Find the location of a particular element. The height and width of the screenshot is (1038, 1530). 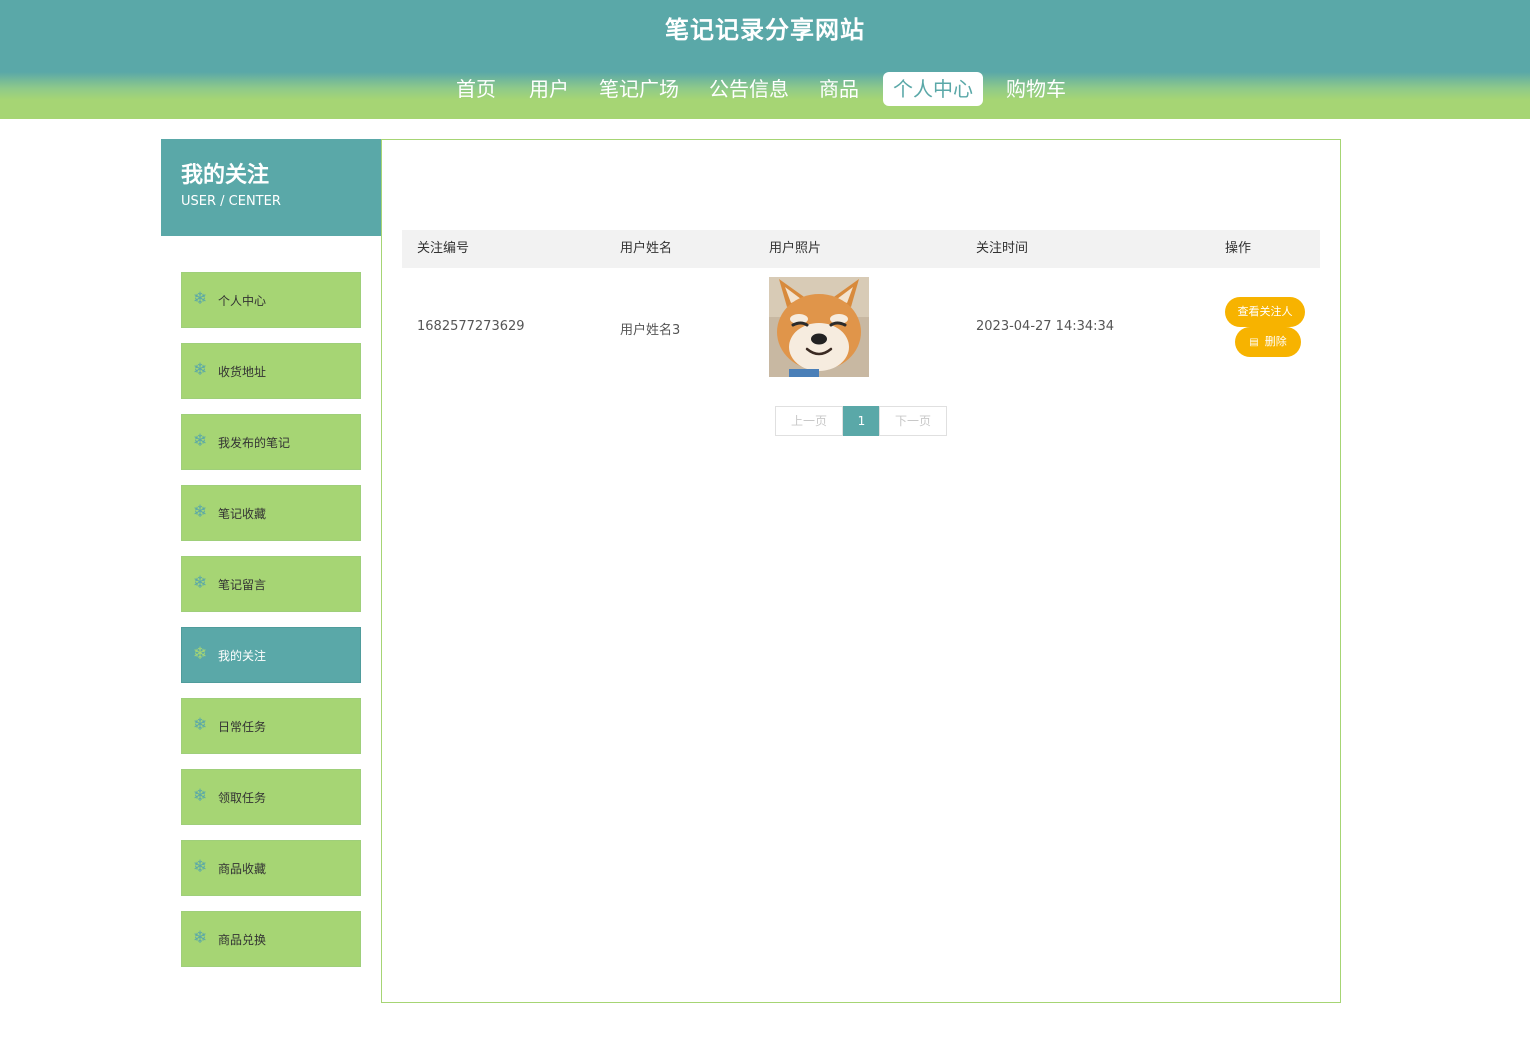

pagination-page-1: 1 is located at coordinates (861, 421).